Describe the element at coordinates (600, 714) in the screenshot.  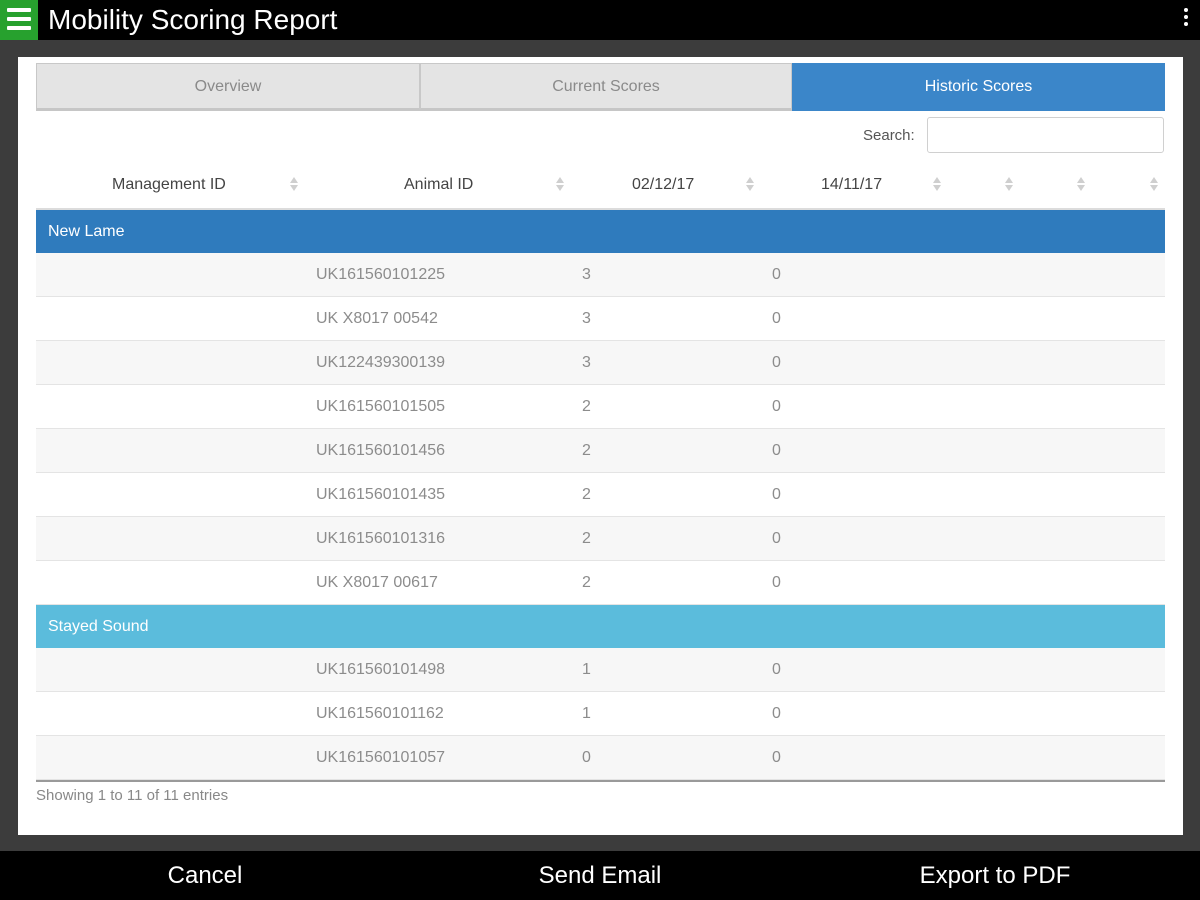
I see `table-row: UK161560101162 1 0` at that location.